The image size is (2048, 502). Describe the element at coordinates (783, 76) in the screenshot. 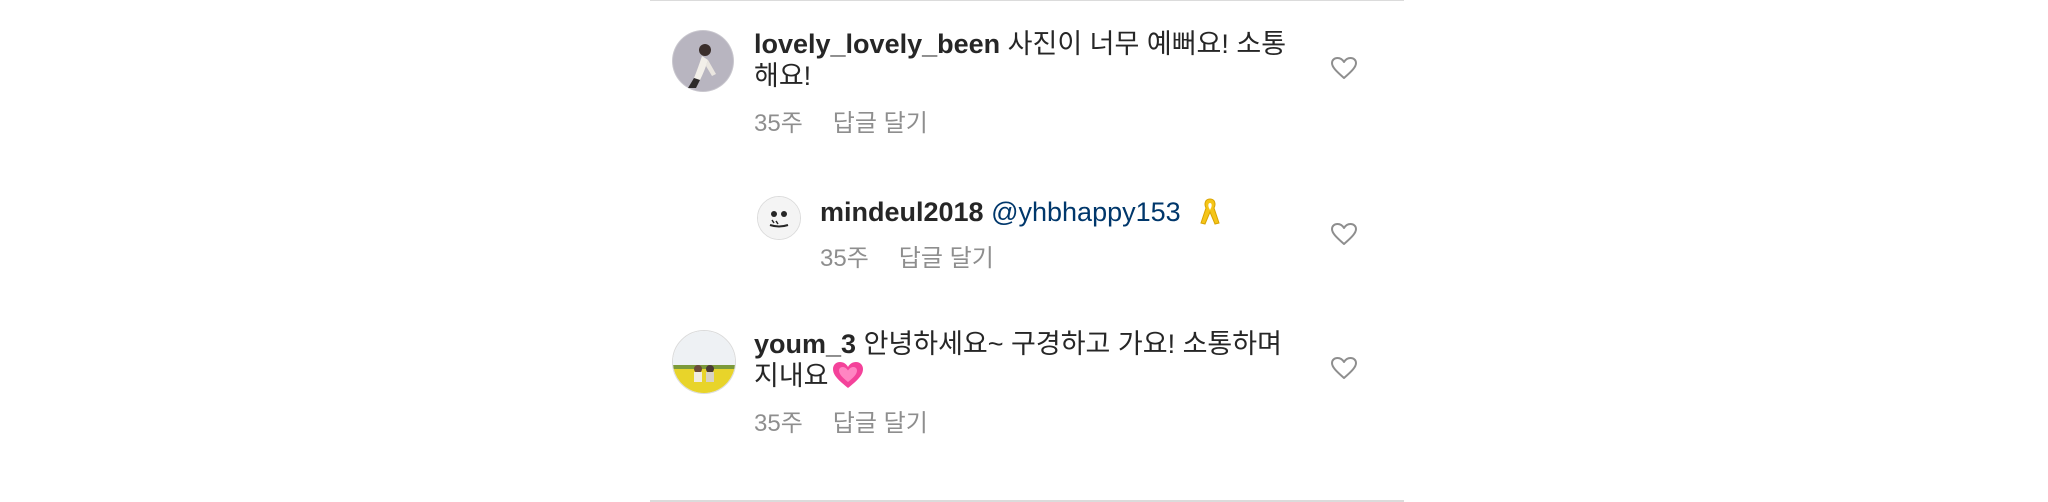

I see `comment-body-continued: 해요!` at that location.